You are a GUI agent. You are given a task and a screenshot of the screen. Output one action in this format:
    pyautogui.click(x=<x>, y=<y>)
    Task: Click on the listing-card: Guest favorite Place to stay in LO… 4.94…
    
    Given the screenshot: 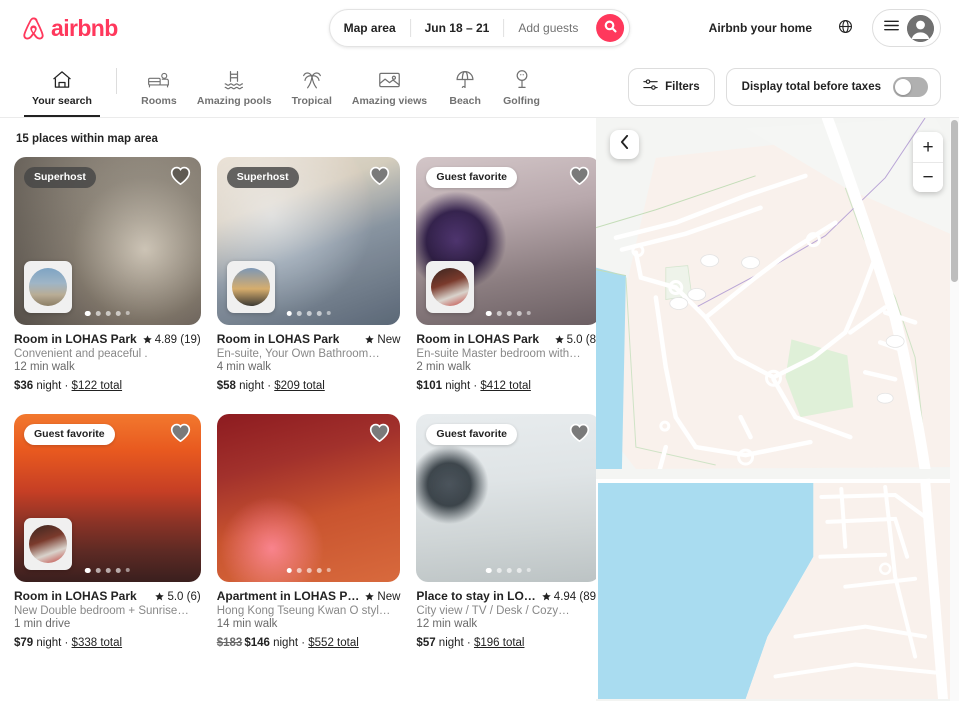 What is the action you would take?
    pyautogui.click(x=506, y=531)
    